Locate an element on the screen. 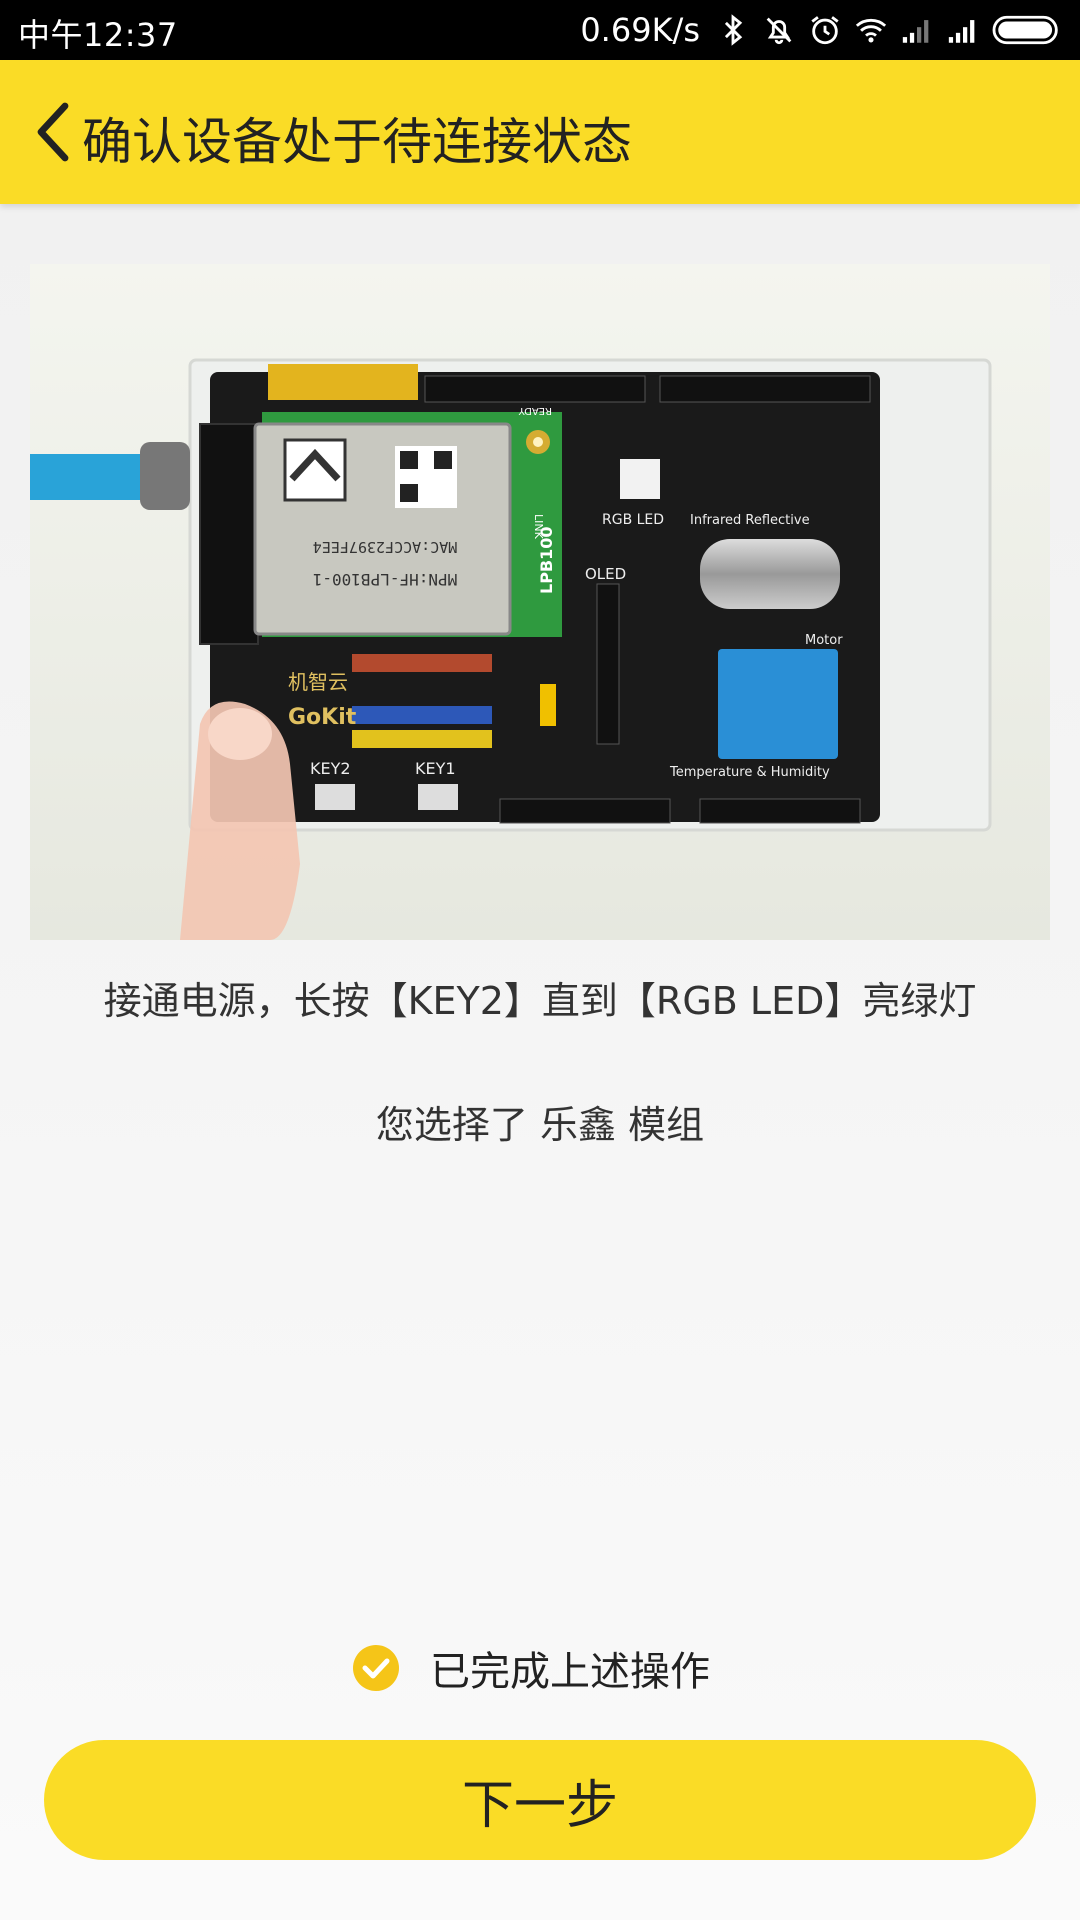 This screenshot has width=1080, height=1920. infrared-text: Infrared Reflective is located at coordinates (750, 520).